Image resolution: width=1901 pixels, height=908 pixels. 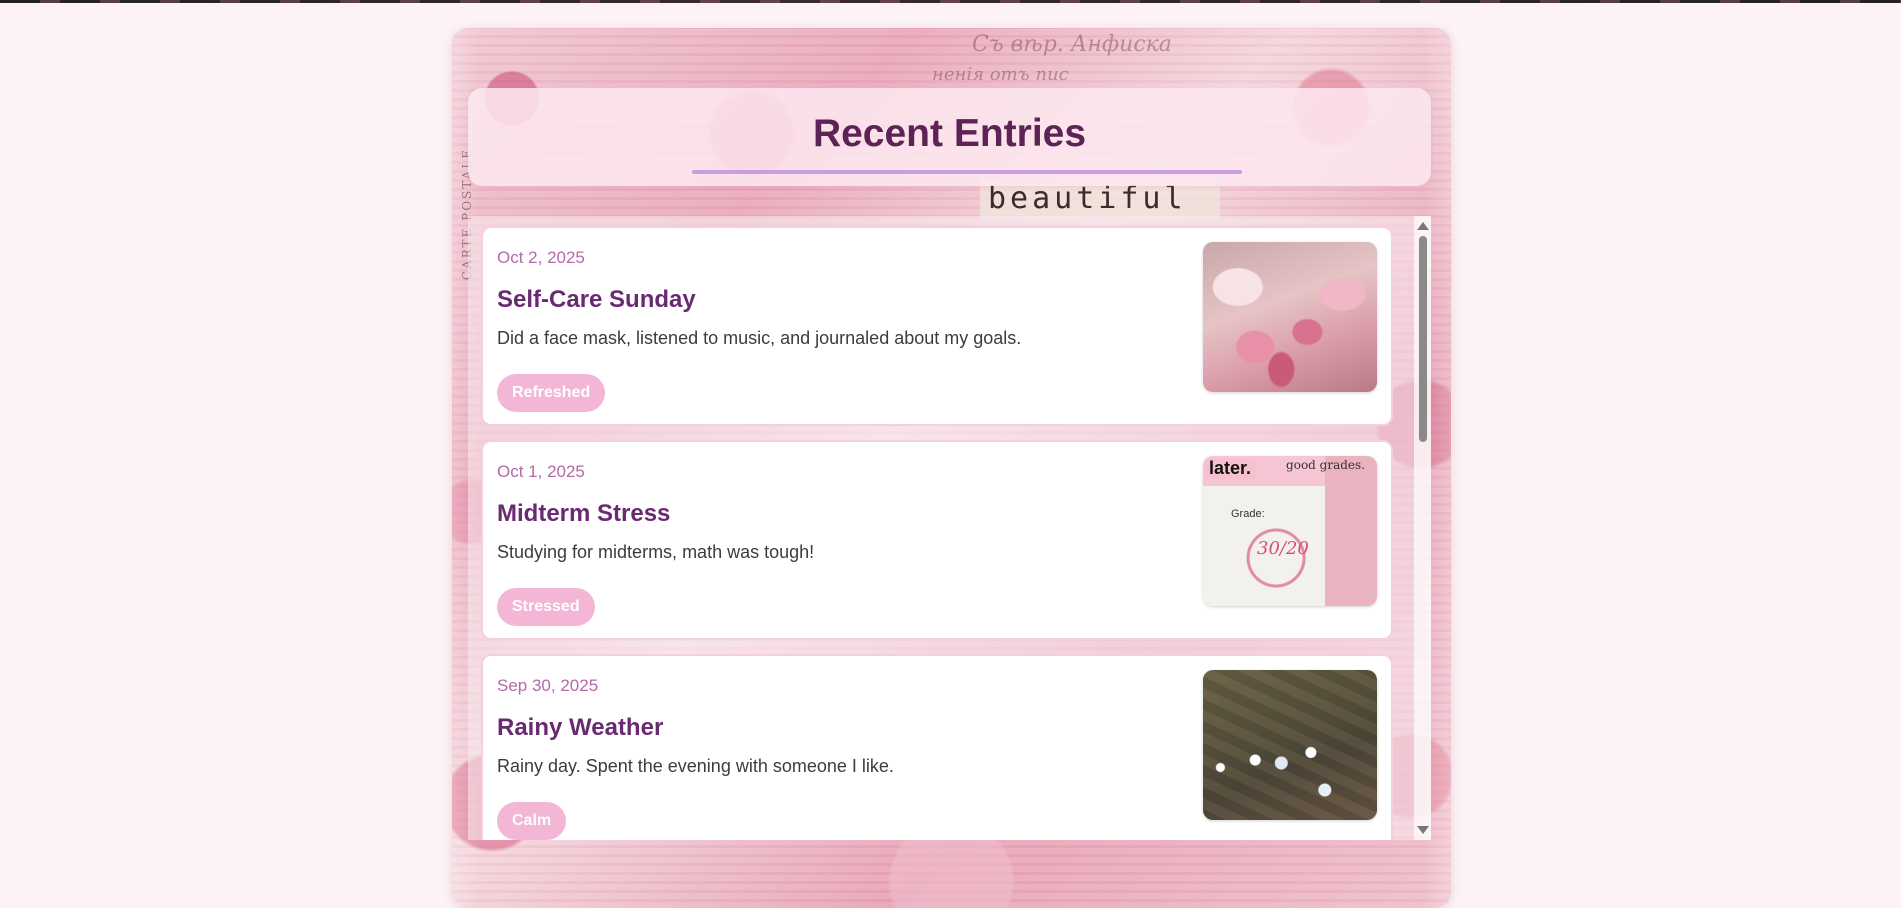 I want to click on scrollbar-thumb, so click(x=1423, y=339).